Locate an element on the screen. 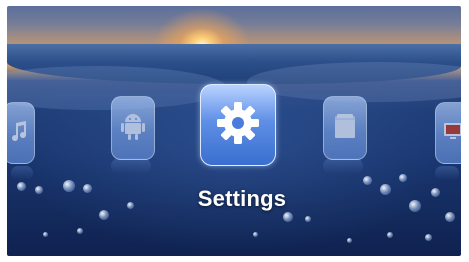 The image size is (469, 262). menu-item-video is located at coordinates (448, 133).